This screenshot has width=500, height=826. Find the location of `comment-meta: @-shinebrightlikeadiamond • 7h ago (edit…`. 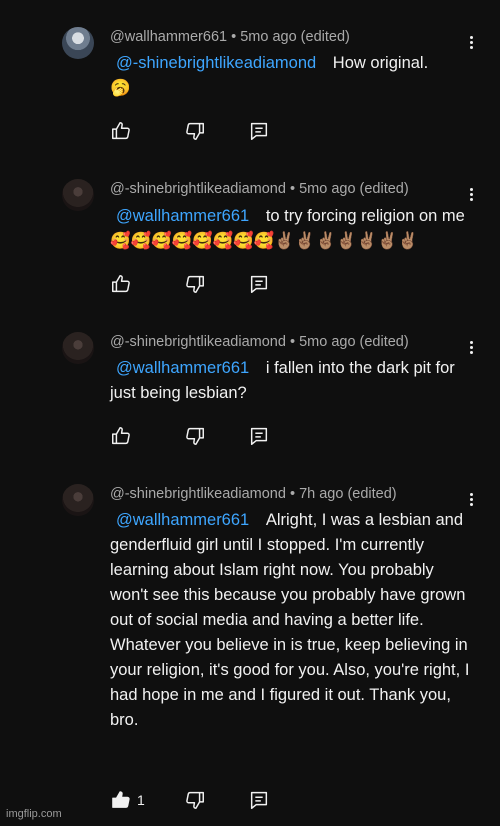

comment-meta: @-shinebrightlikeadiamond • 7h ago (edit… is located at coordinates (253, 494).